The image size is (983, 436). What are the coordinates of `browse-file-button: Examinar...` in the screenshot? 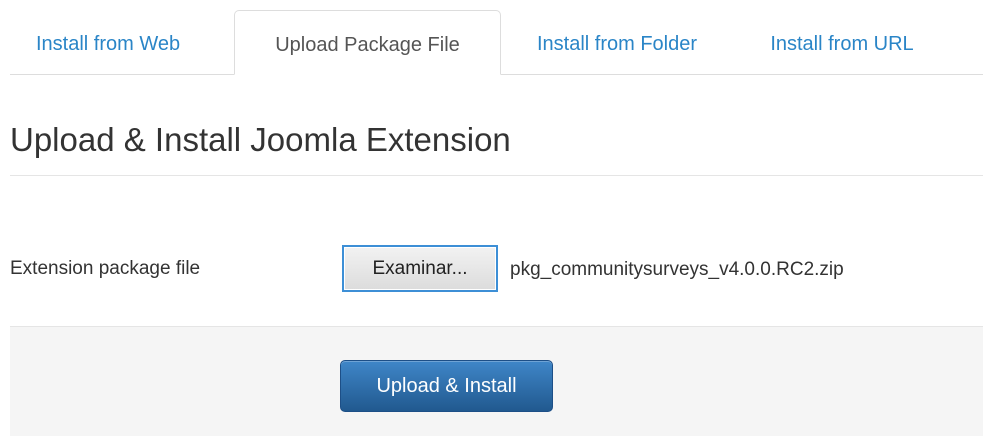 It's located at (420, 268).